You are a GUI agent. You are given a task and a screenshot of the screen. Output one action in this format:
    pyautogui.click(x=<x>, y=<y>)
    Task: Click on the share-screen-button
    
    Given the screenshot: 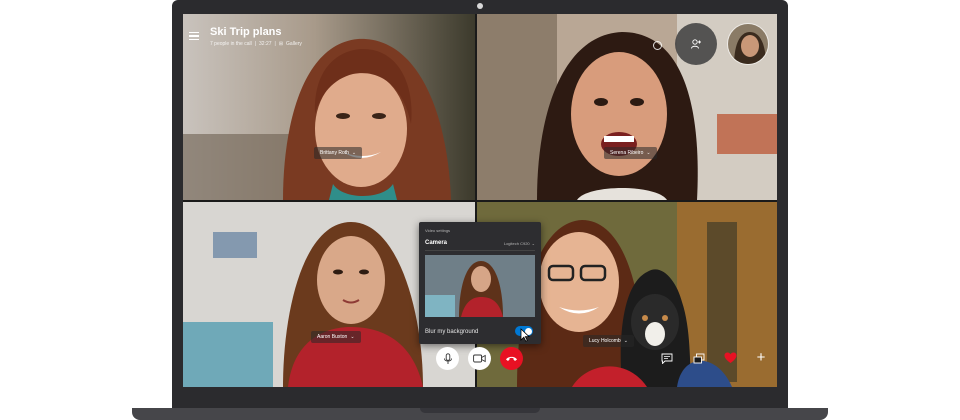 What is the action you would take?
    pyautogui.click(x=699, y=358)
    